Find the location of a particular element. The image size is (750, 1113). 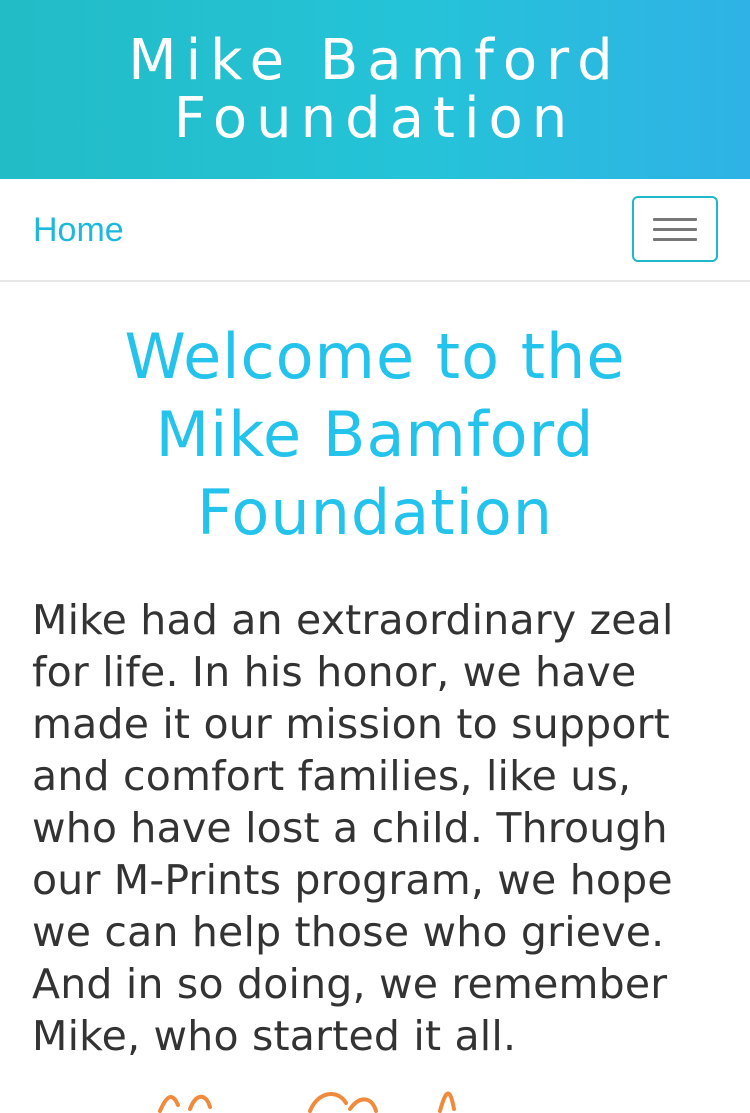

signature-stroke is located at coordinates (307, 1102).